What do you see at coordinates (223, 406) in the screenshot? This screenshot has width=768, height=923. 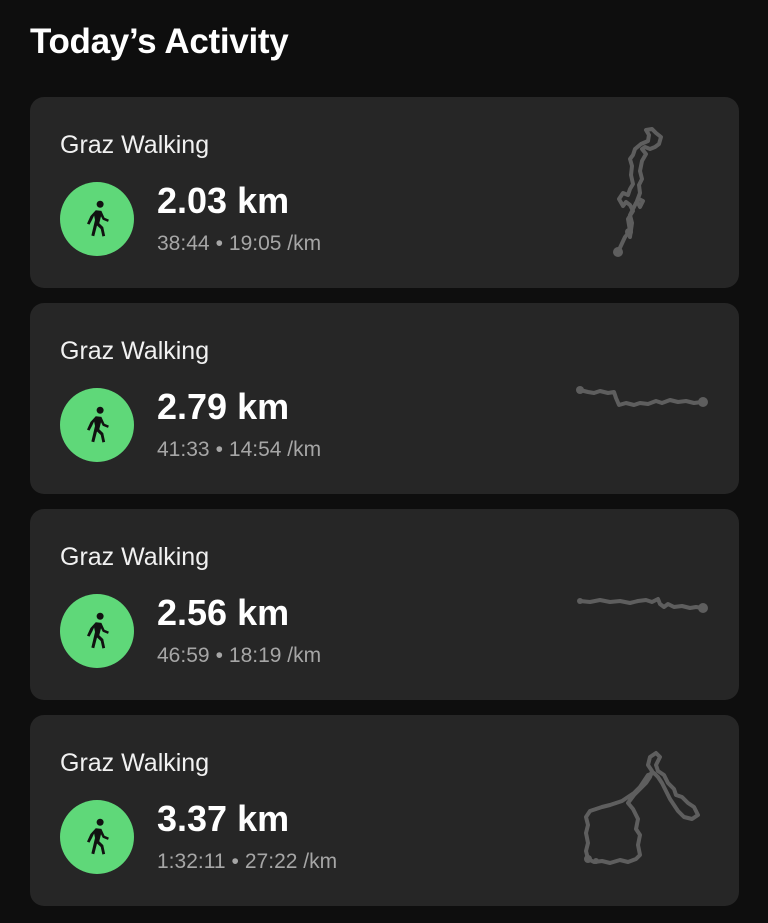 I see `activity-distance: 2.79 km` at bounding box center [223, 406].